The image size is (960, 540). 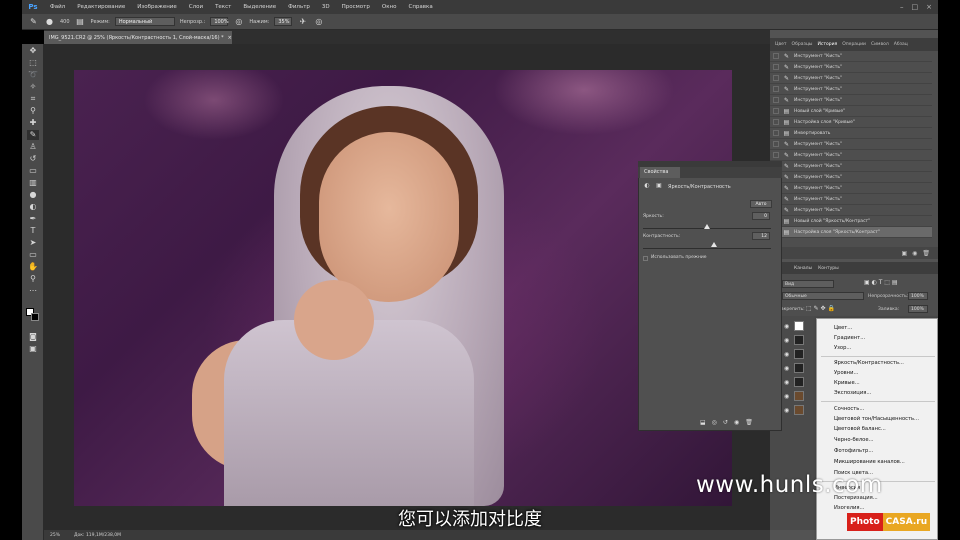 What do you see at coordinates (803, 268) in the screenshot?
I see `tab-channels: Каналы` at bounding box center [803, 268].